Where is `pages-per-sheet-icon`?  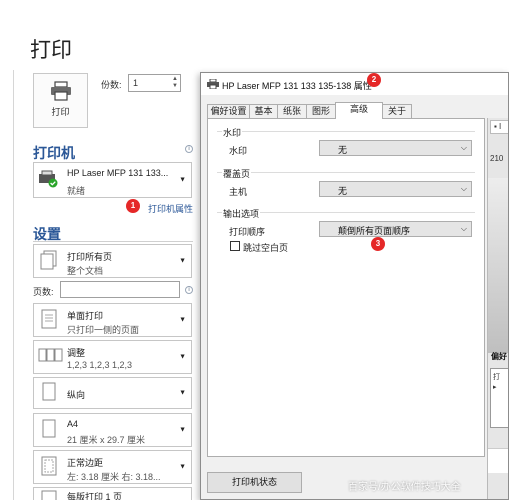 pages-per-sheet-icon is located at coordinates (49, 494).